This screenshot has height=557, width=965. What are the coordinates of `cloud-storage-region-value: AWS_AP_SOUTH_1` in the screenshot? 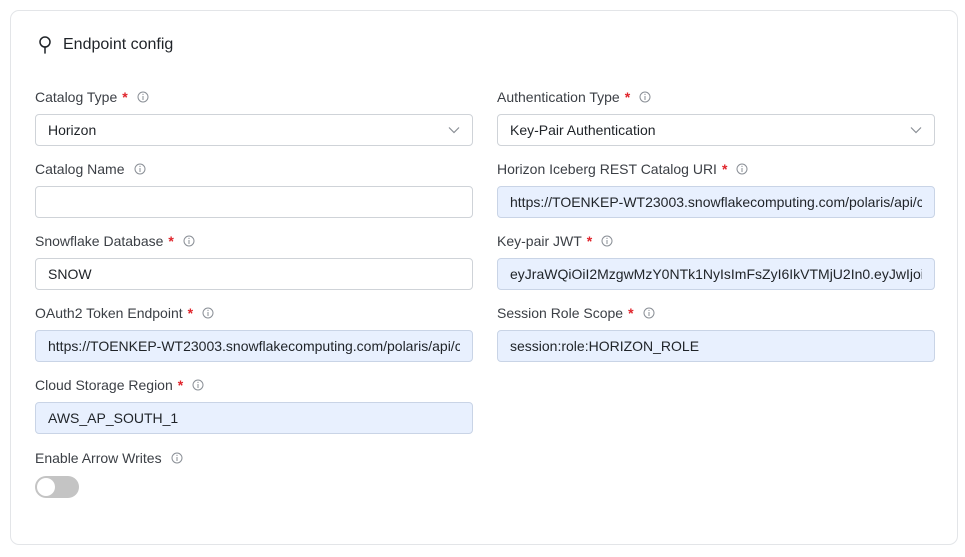 It's located at (113, 418).